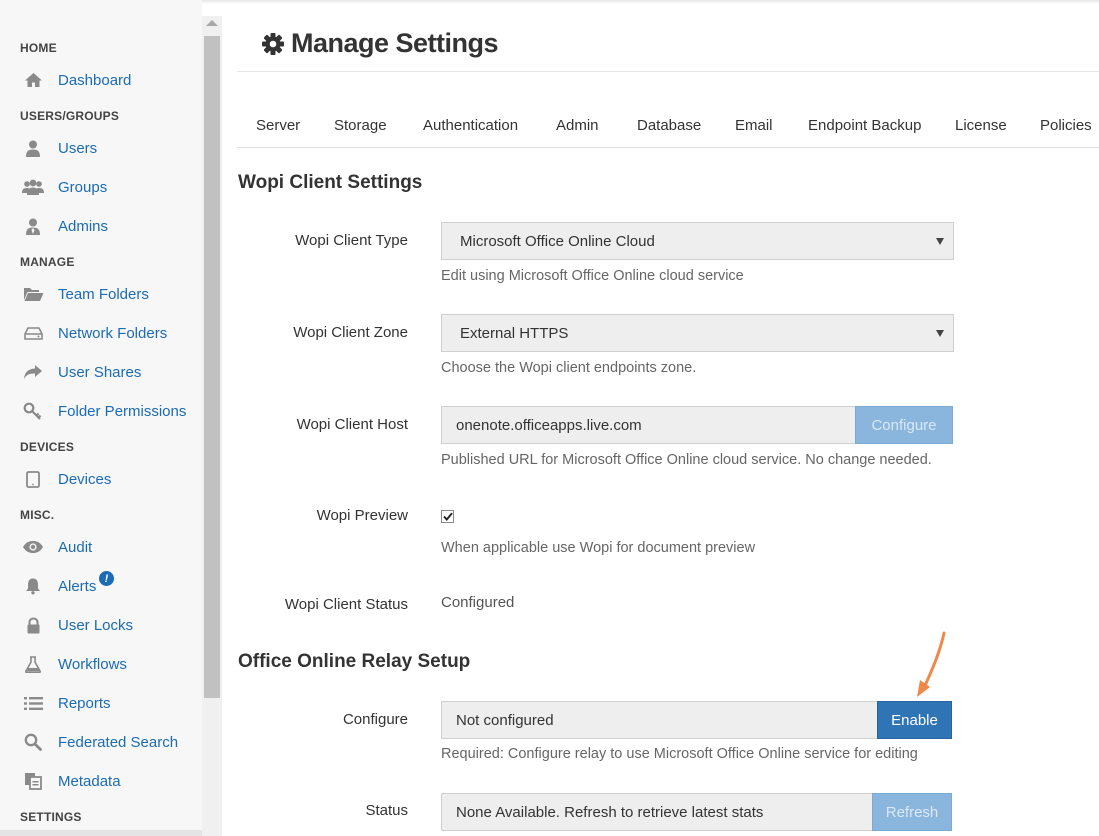 The image size is (1099, 836). Describe the element at coordinates (83, 226) in the screenshot. I see `sidebar-item-label: Admins` at that location.